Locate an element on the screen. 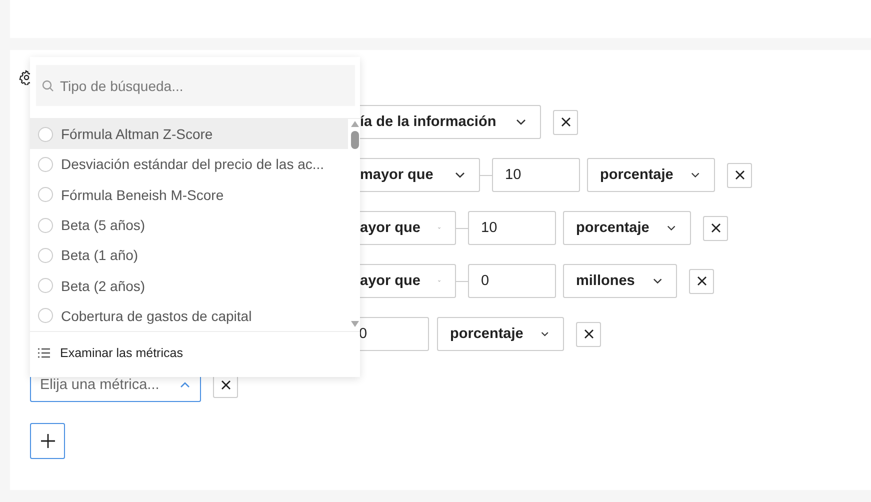 This screenshot has height=502, width=871. dropdown-select: millones is located at coordinates (620, 281).